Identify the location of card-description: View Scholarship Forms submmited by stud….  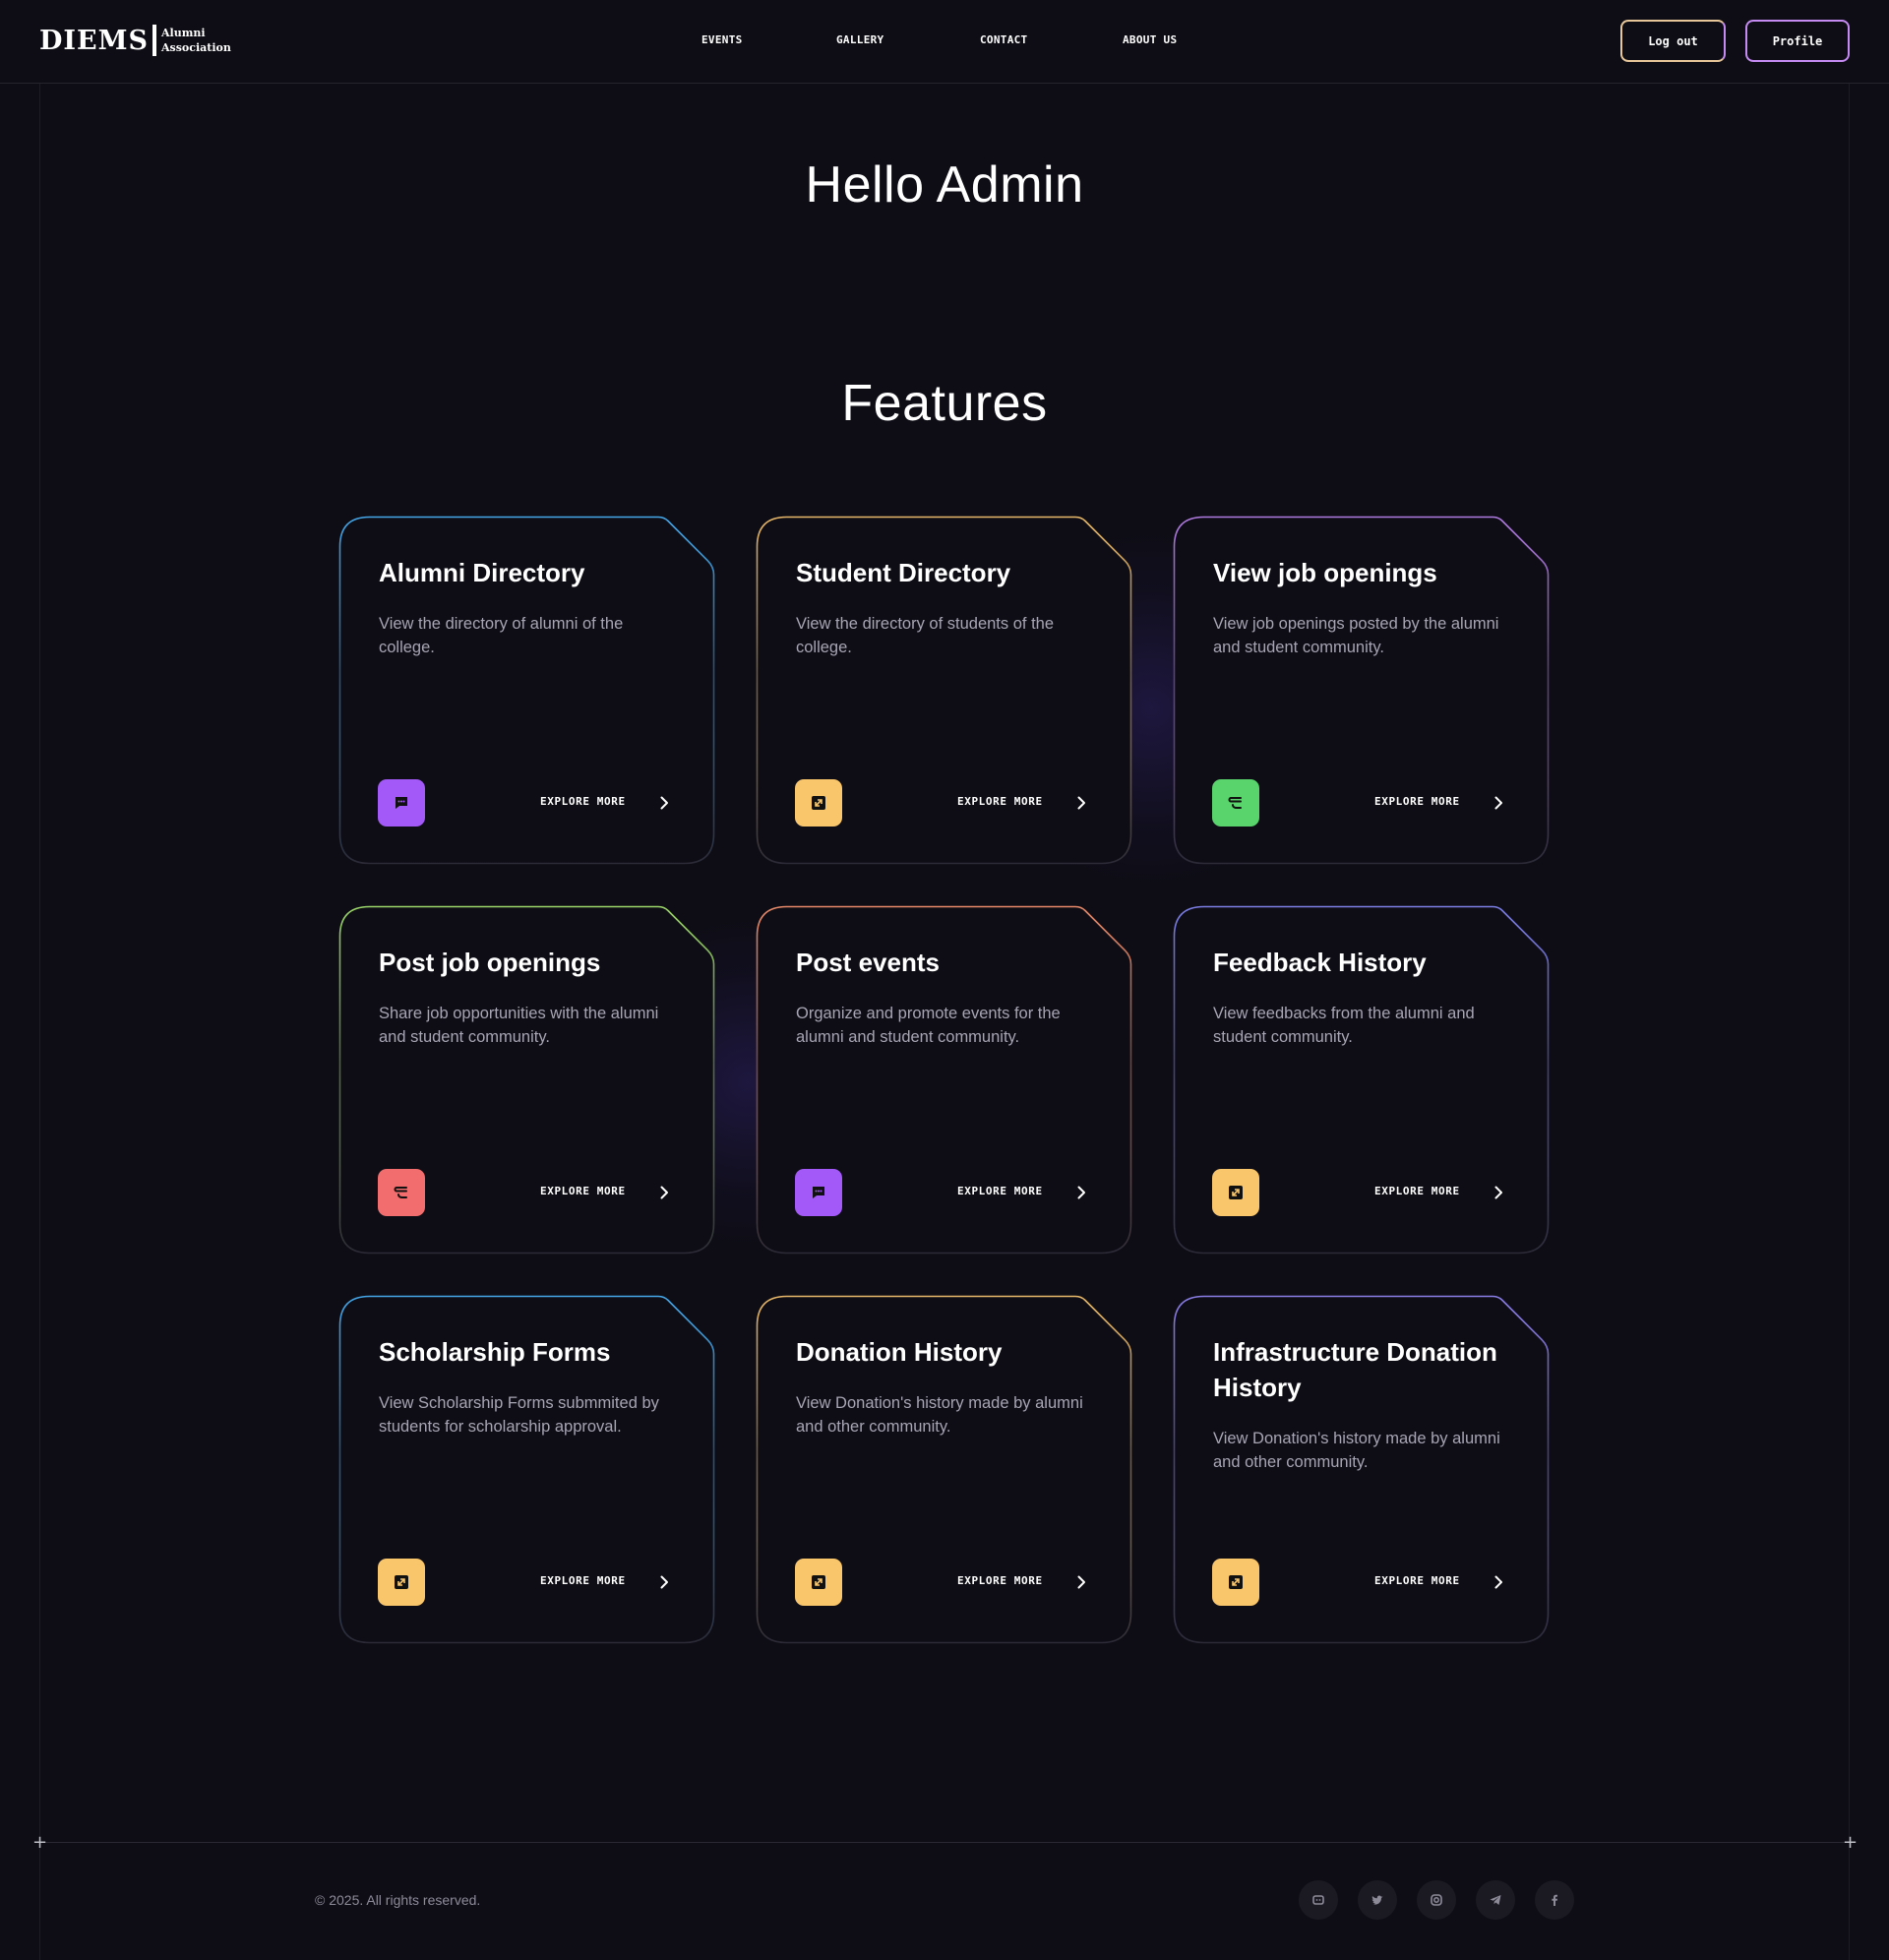
(519, 1415).